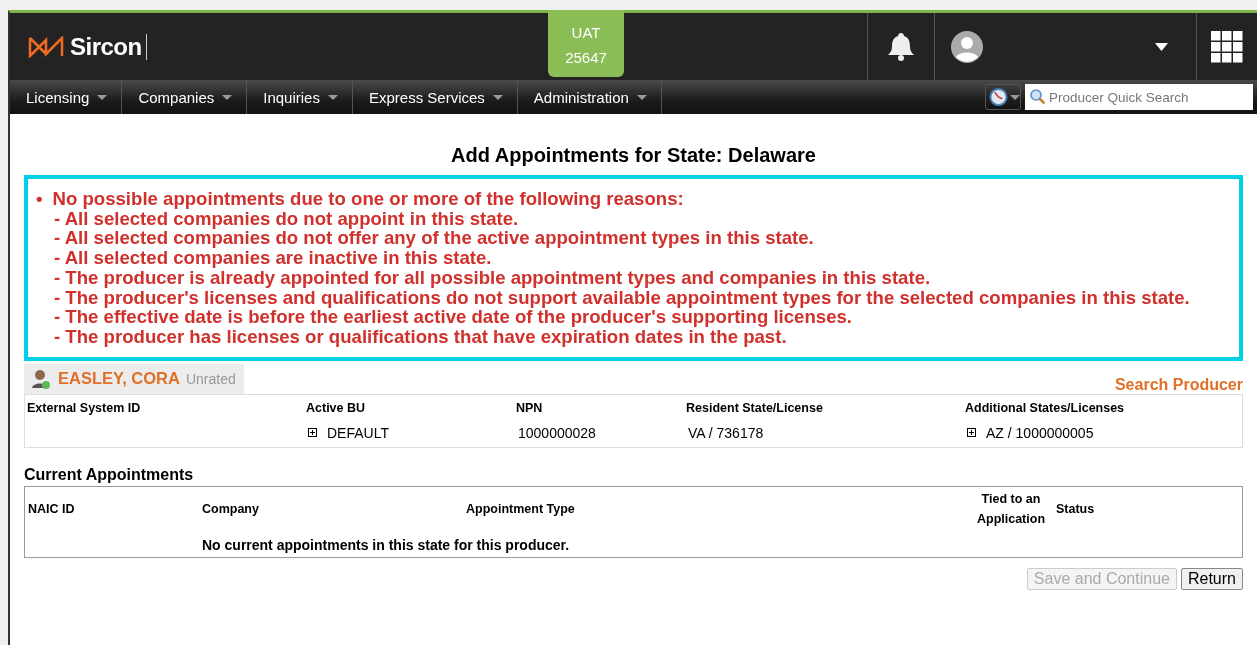  I want to click on environment-badge: UAT 25647, so click(586, 43).